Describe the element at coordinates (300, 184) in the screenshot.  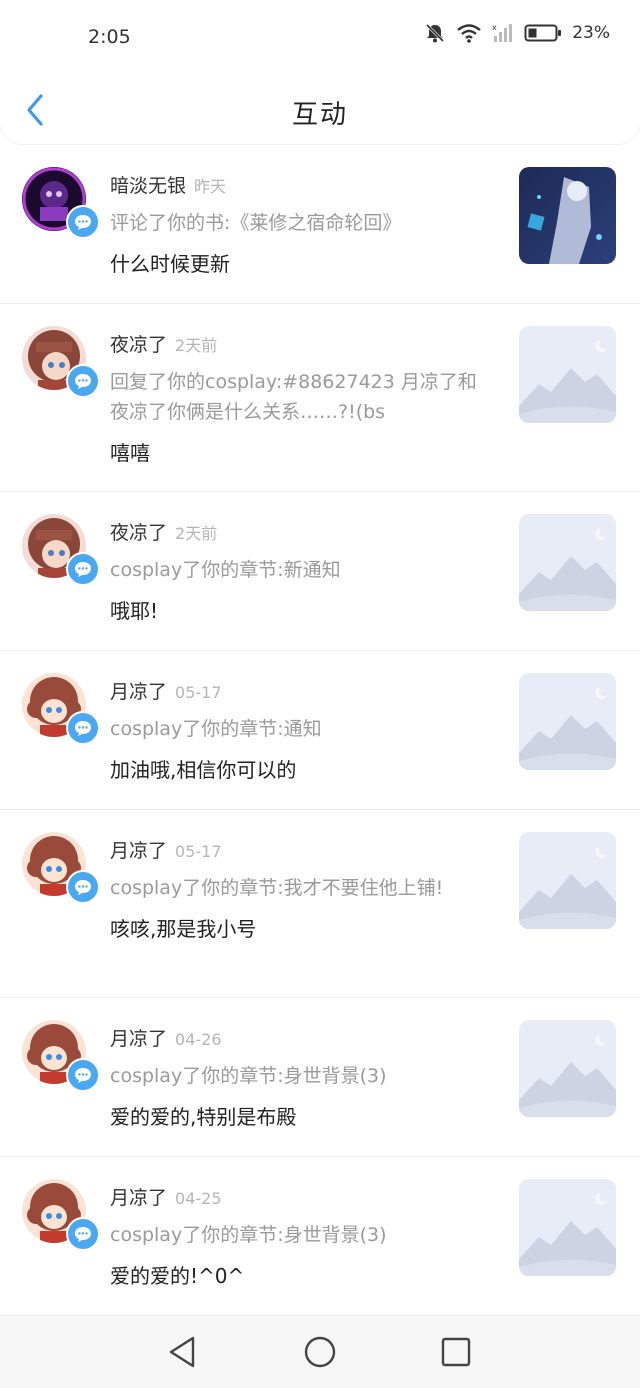
I see `item-header: 暗淡无银 昨天` at that location.